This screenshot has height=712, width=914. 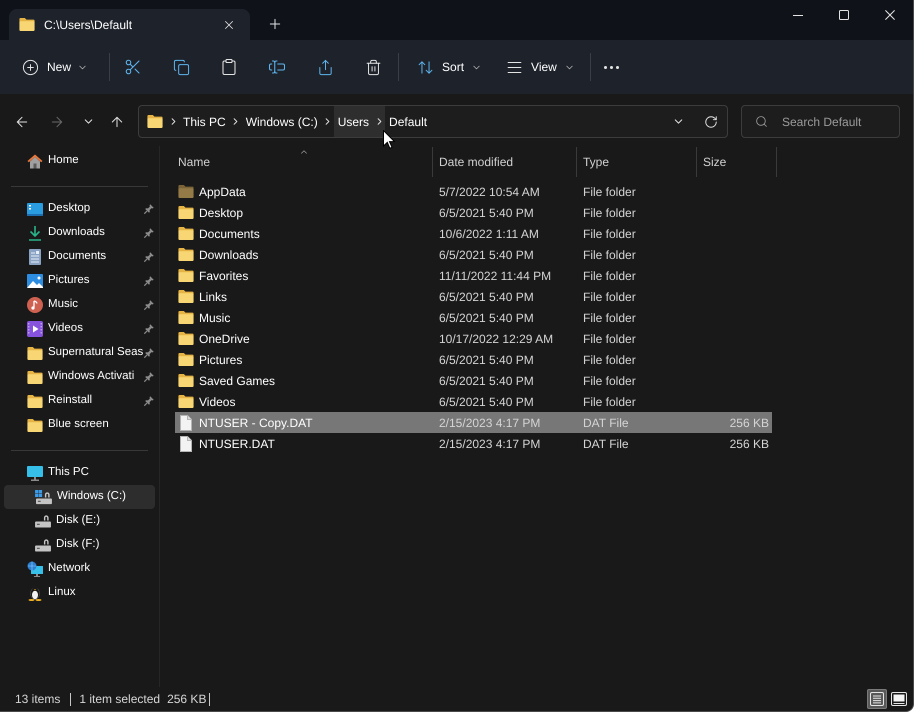 I want to click on file-row: NTUSER - Copy.DAT 2/15/2023 4:17 PM DAT File 256 KB, so click(x=473, y=422).